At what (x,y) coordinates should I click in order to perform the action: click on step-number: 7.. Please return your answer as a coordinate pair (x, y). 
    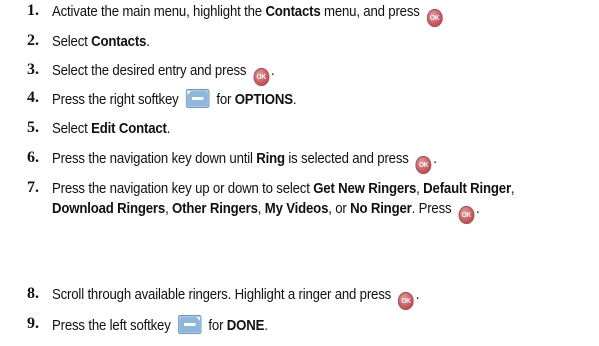
    Looking at the image, I should click on (33, 187).